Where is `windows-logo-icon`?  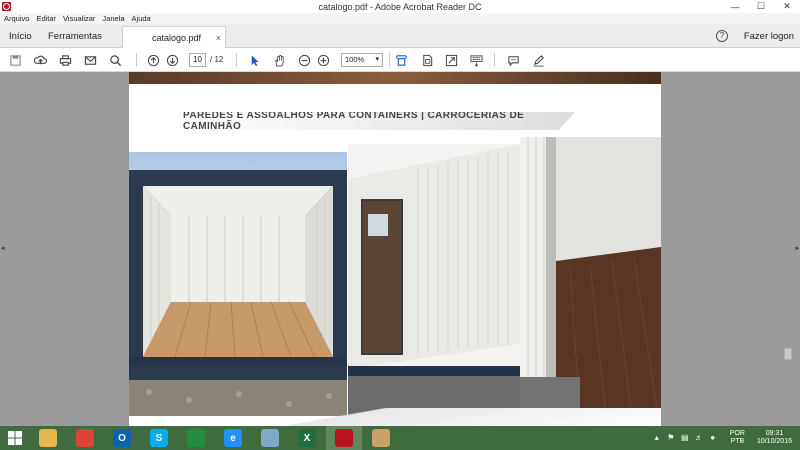 windows-logo-icon is located at coordinates (15, 438).